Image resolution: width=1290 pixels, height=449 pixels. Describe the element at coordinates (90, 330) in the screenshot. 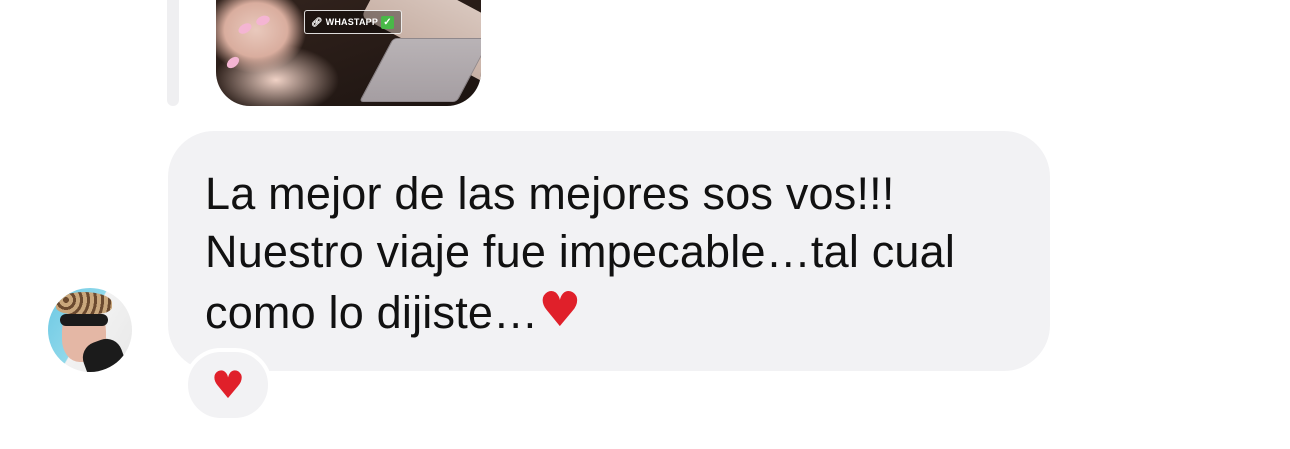

I see `sender-avatar` at that location.